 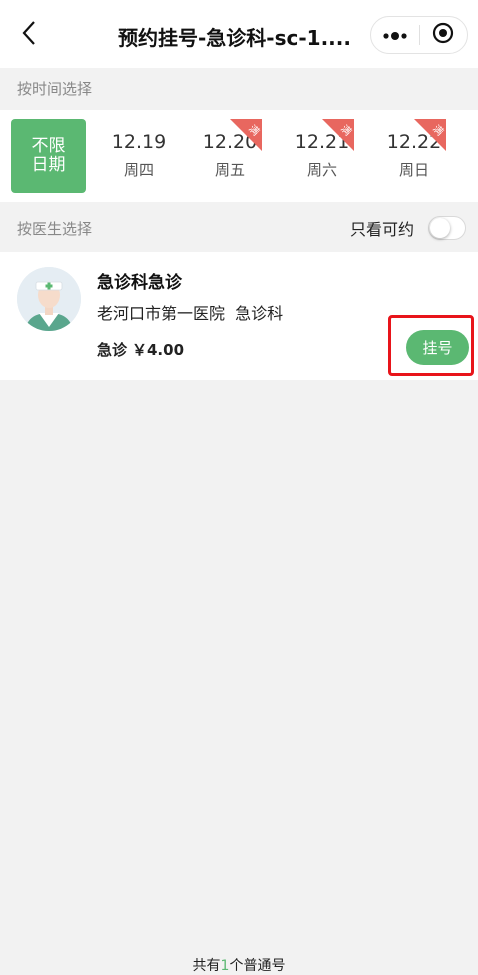 I want to click on weekday-text: 周四, so click(x=138, y=170).